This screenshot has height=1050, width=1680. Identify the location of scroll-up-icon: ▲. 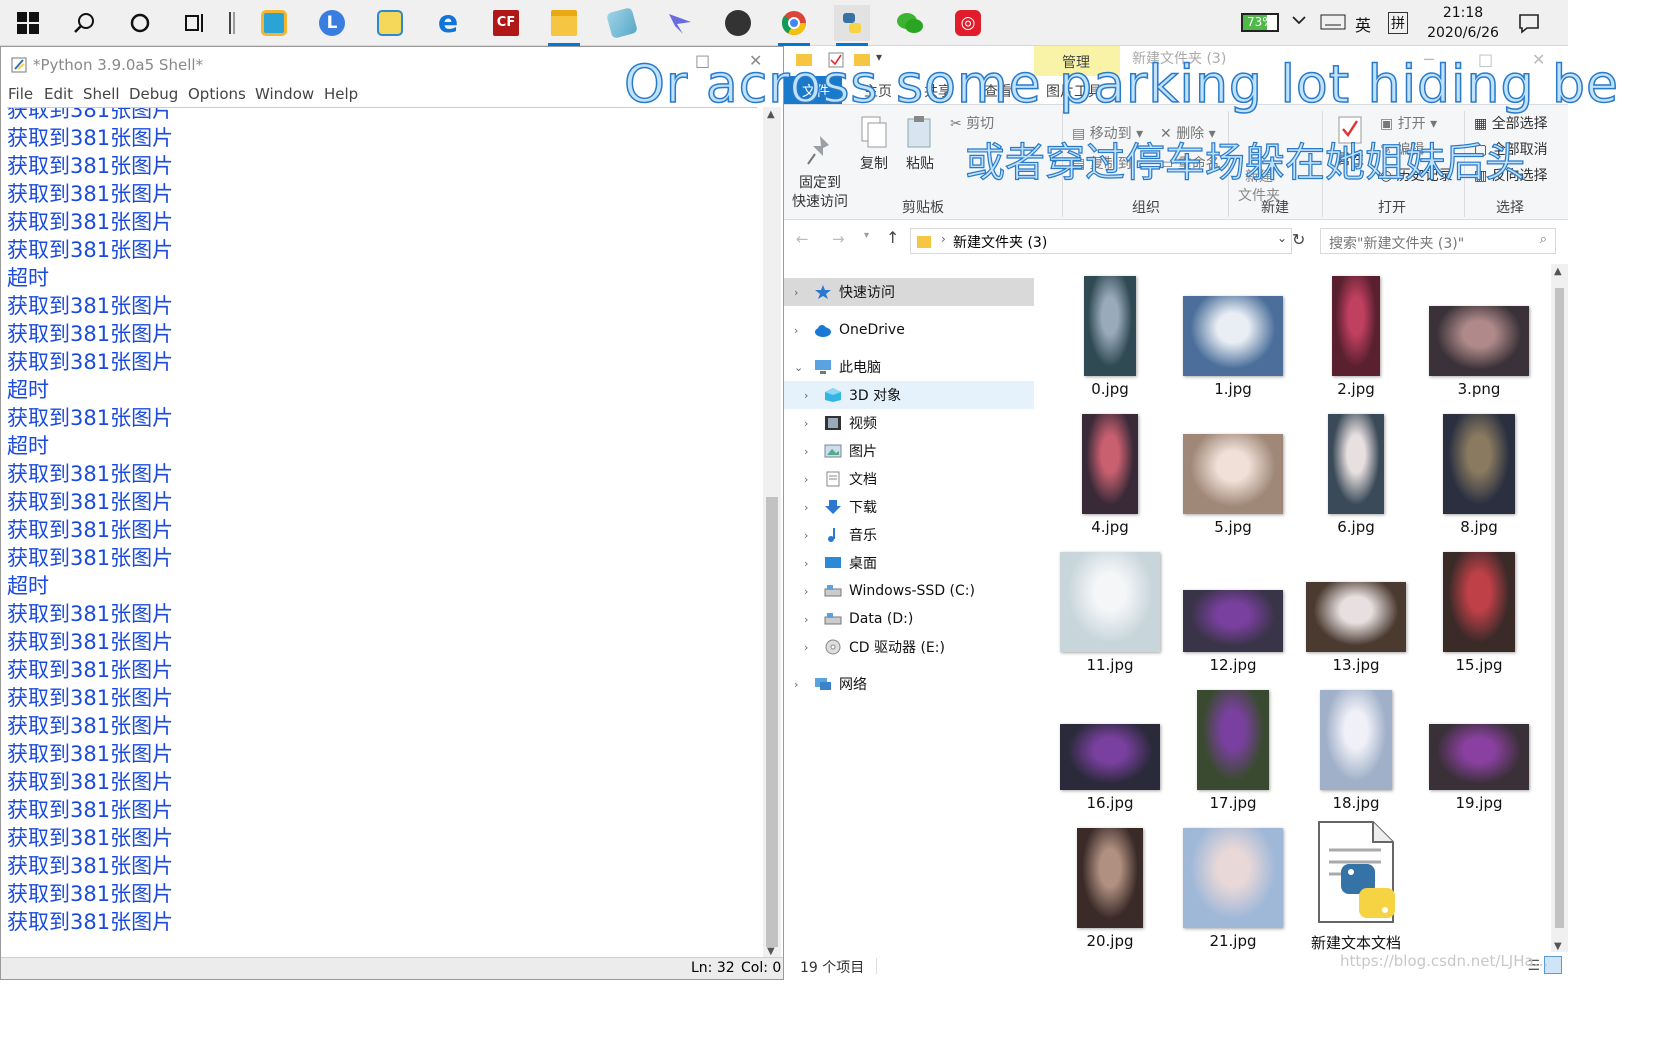
(1558, 271).